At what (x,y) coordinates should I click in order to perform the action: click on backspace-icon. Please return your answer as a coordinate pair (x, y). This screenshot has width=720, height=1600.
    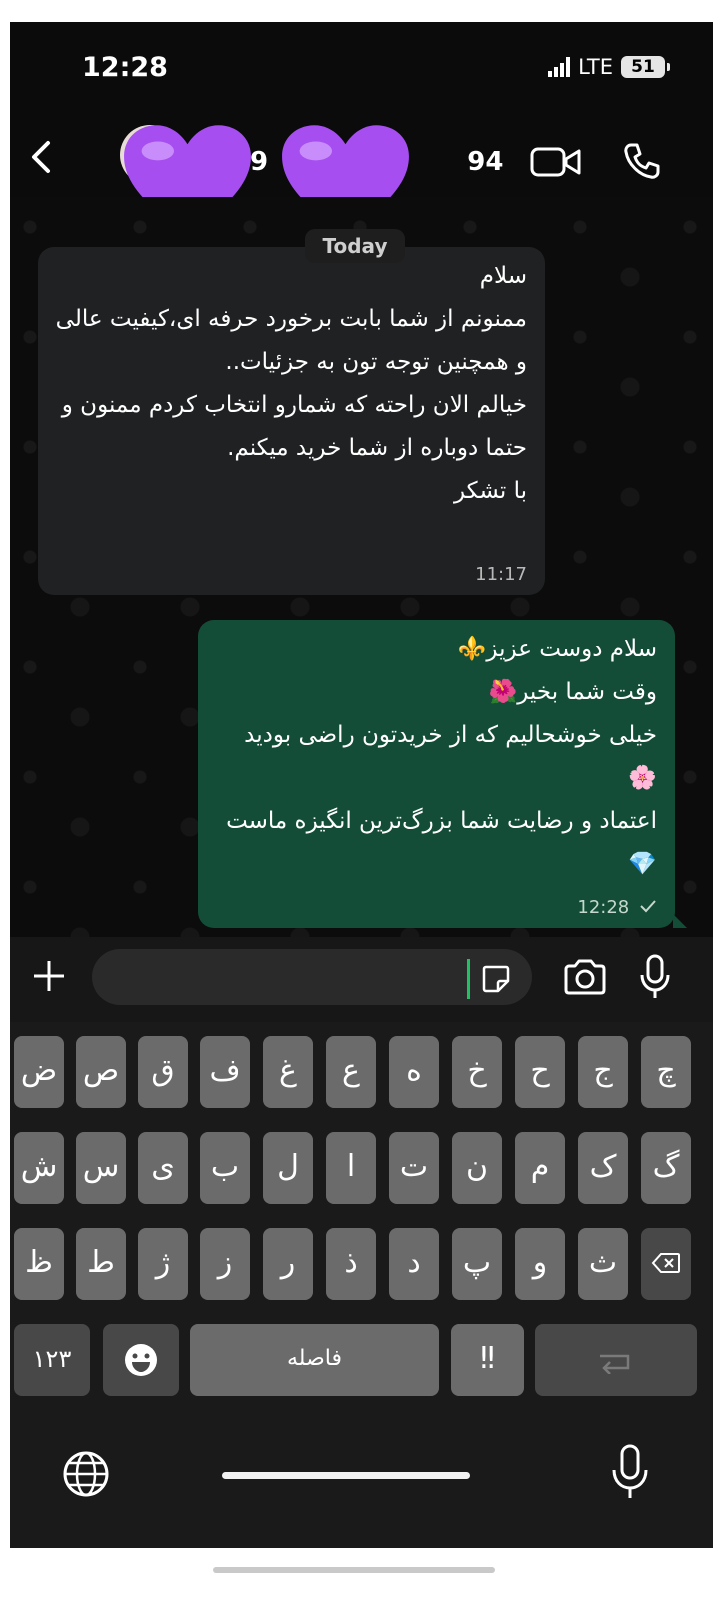
    Looking at the image, I should click on (665, 1263).